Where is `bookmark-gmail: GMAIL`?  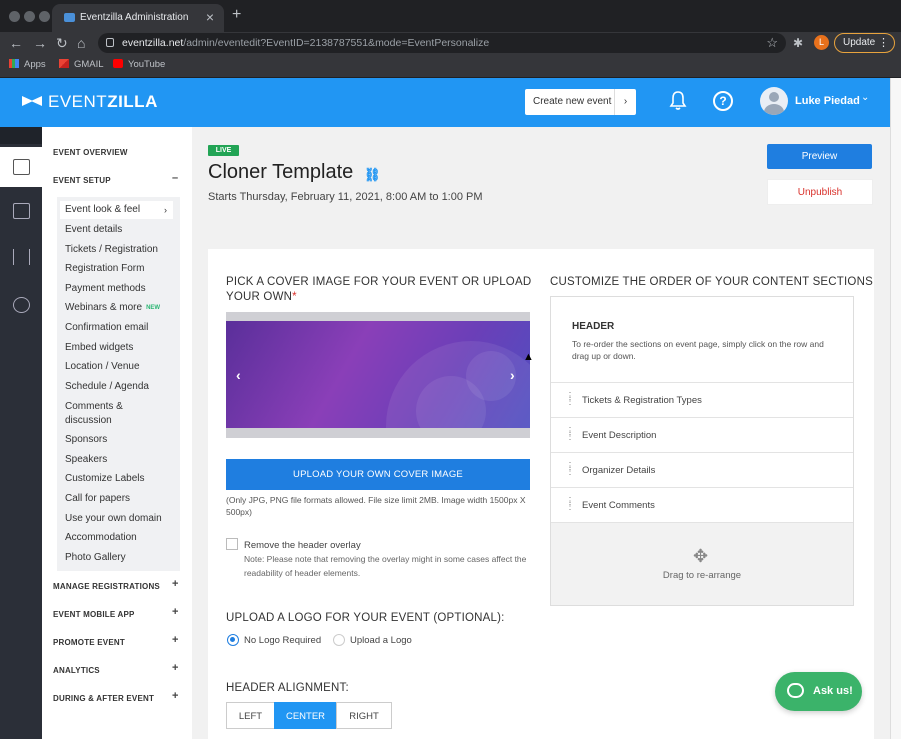 bookmark-gmail: GMAIL is located at coordinates (81, 64).